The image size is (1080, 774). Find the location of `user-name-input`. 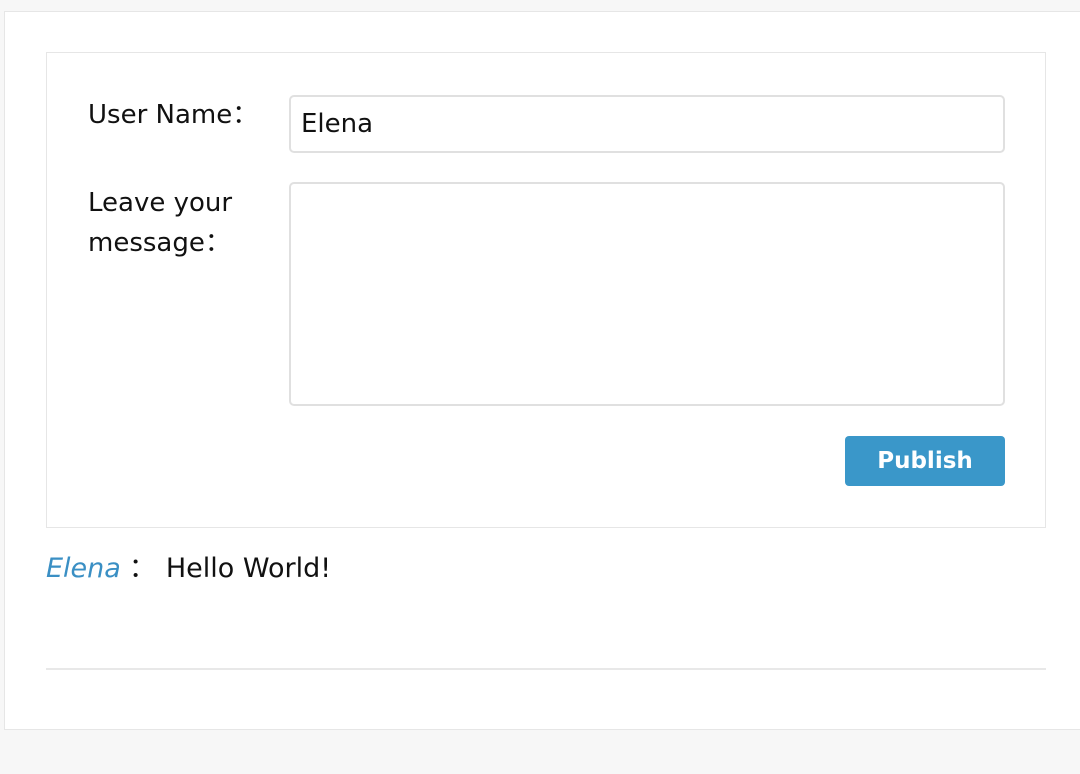

user-name-input is located at coordinates (647, 124).